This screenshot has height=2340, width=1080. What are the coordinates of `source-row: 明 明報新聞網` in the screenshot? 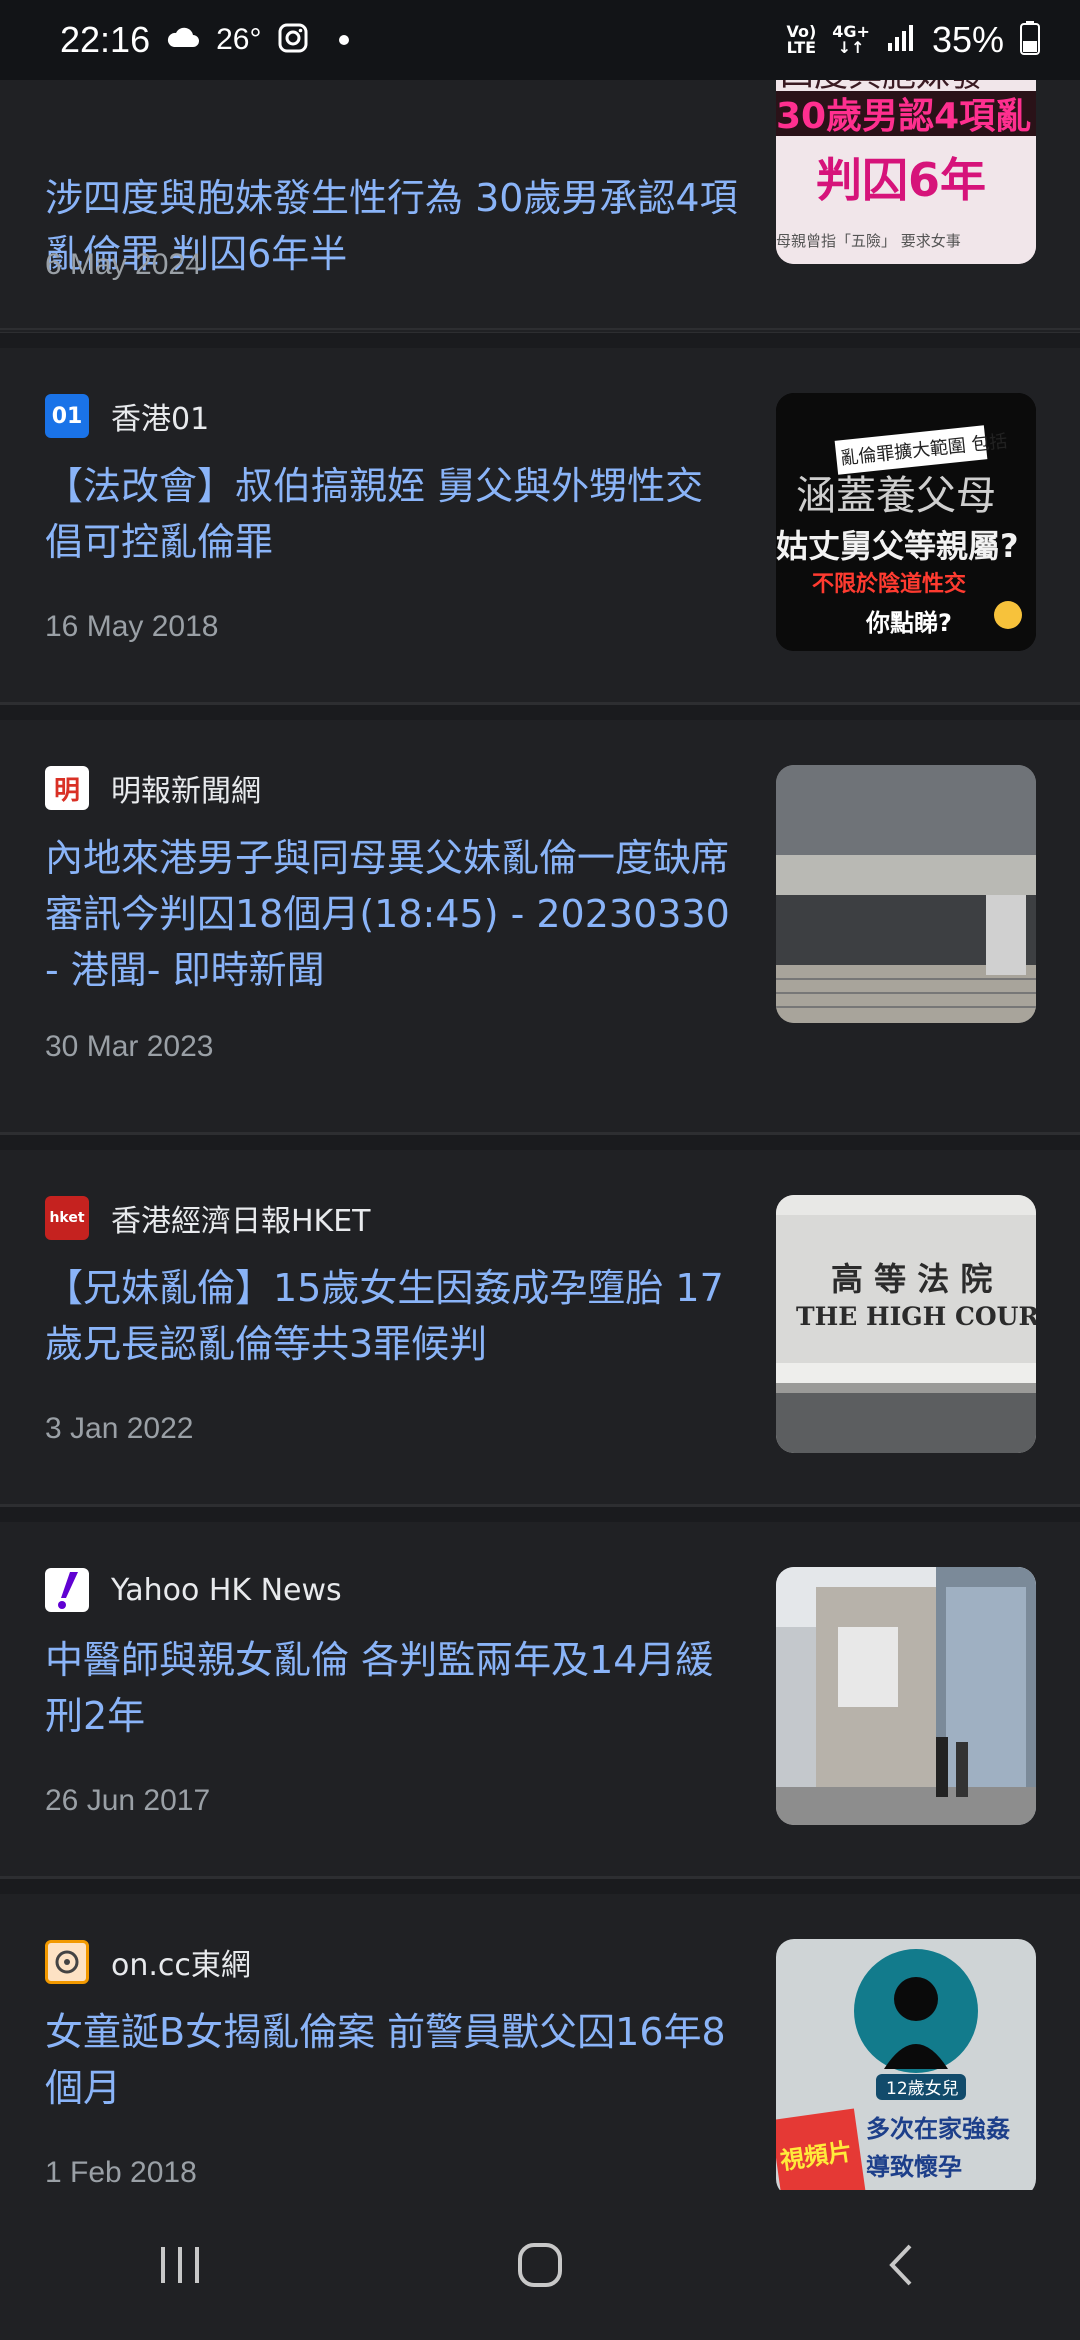 It's located at (153, 788).